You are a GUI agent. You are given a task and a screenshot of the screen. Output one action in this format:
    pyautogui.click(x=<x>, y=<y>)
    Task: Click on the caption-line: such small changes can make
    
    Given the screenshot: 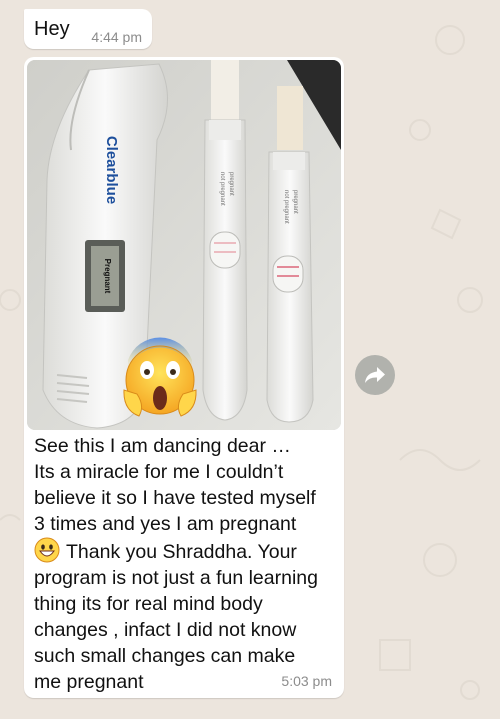 What is the action you would take?
    pyautogui.click(x=165, y=656)
    